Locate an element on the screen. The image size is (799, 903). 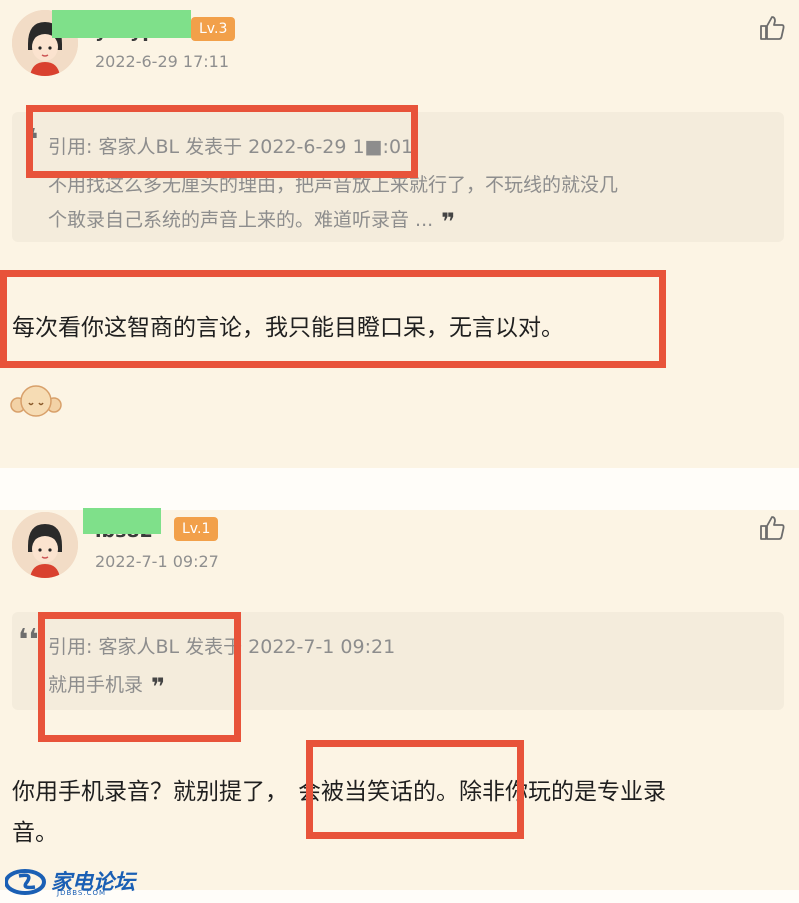
logo-domain: JDBBS.COM is located at coordinates (82, 893).